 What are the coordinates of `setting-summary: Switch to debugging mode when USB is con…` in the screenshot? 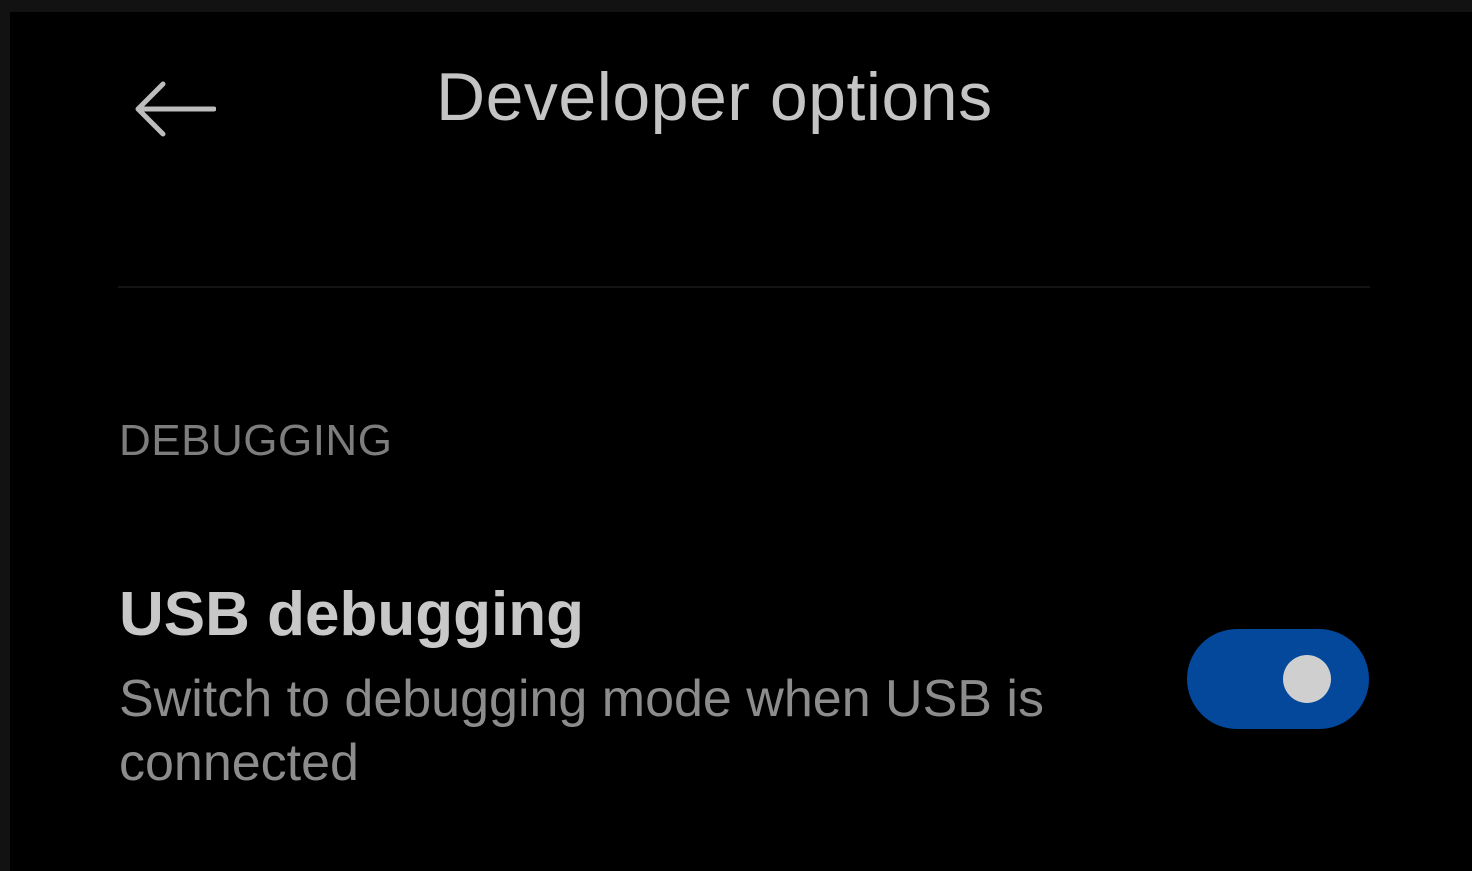 It's located at (581, 731).